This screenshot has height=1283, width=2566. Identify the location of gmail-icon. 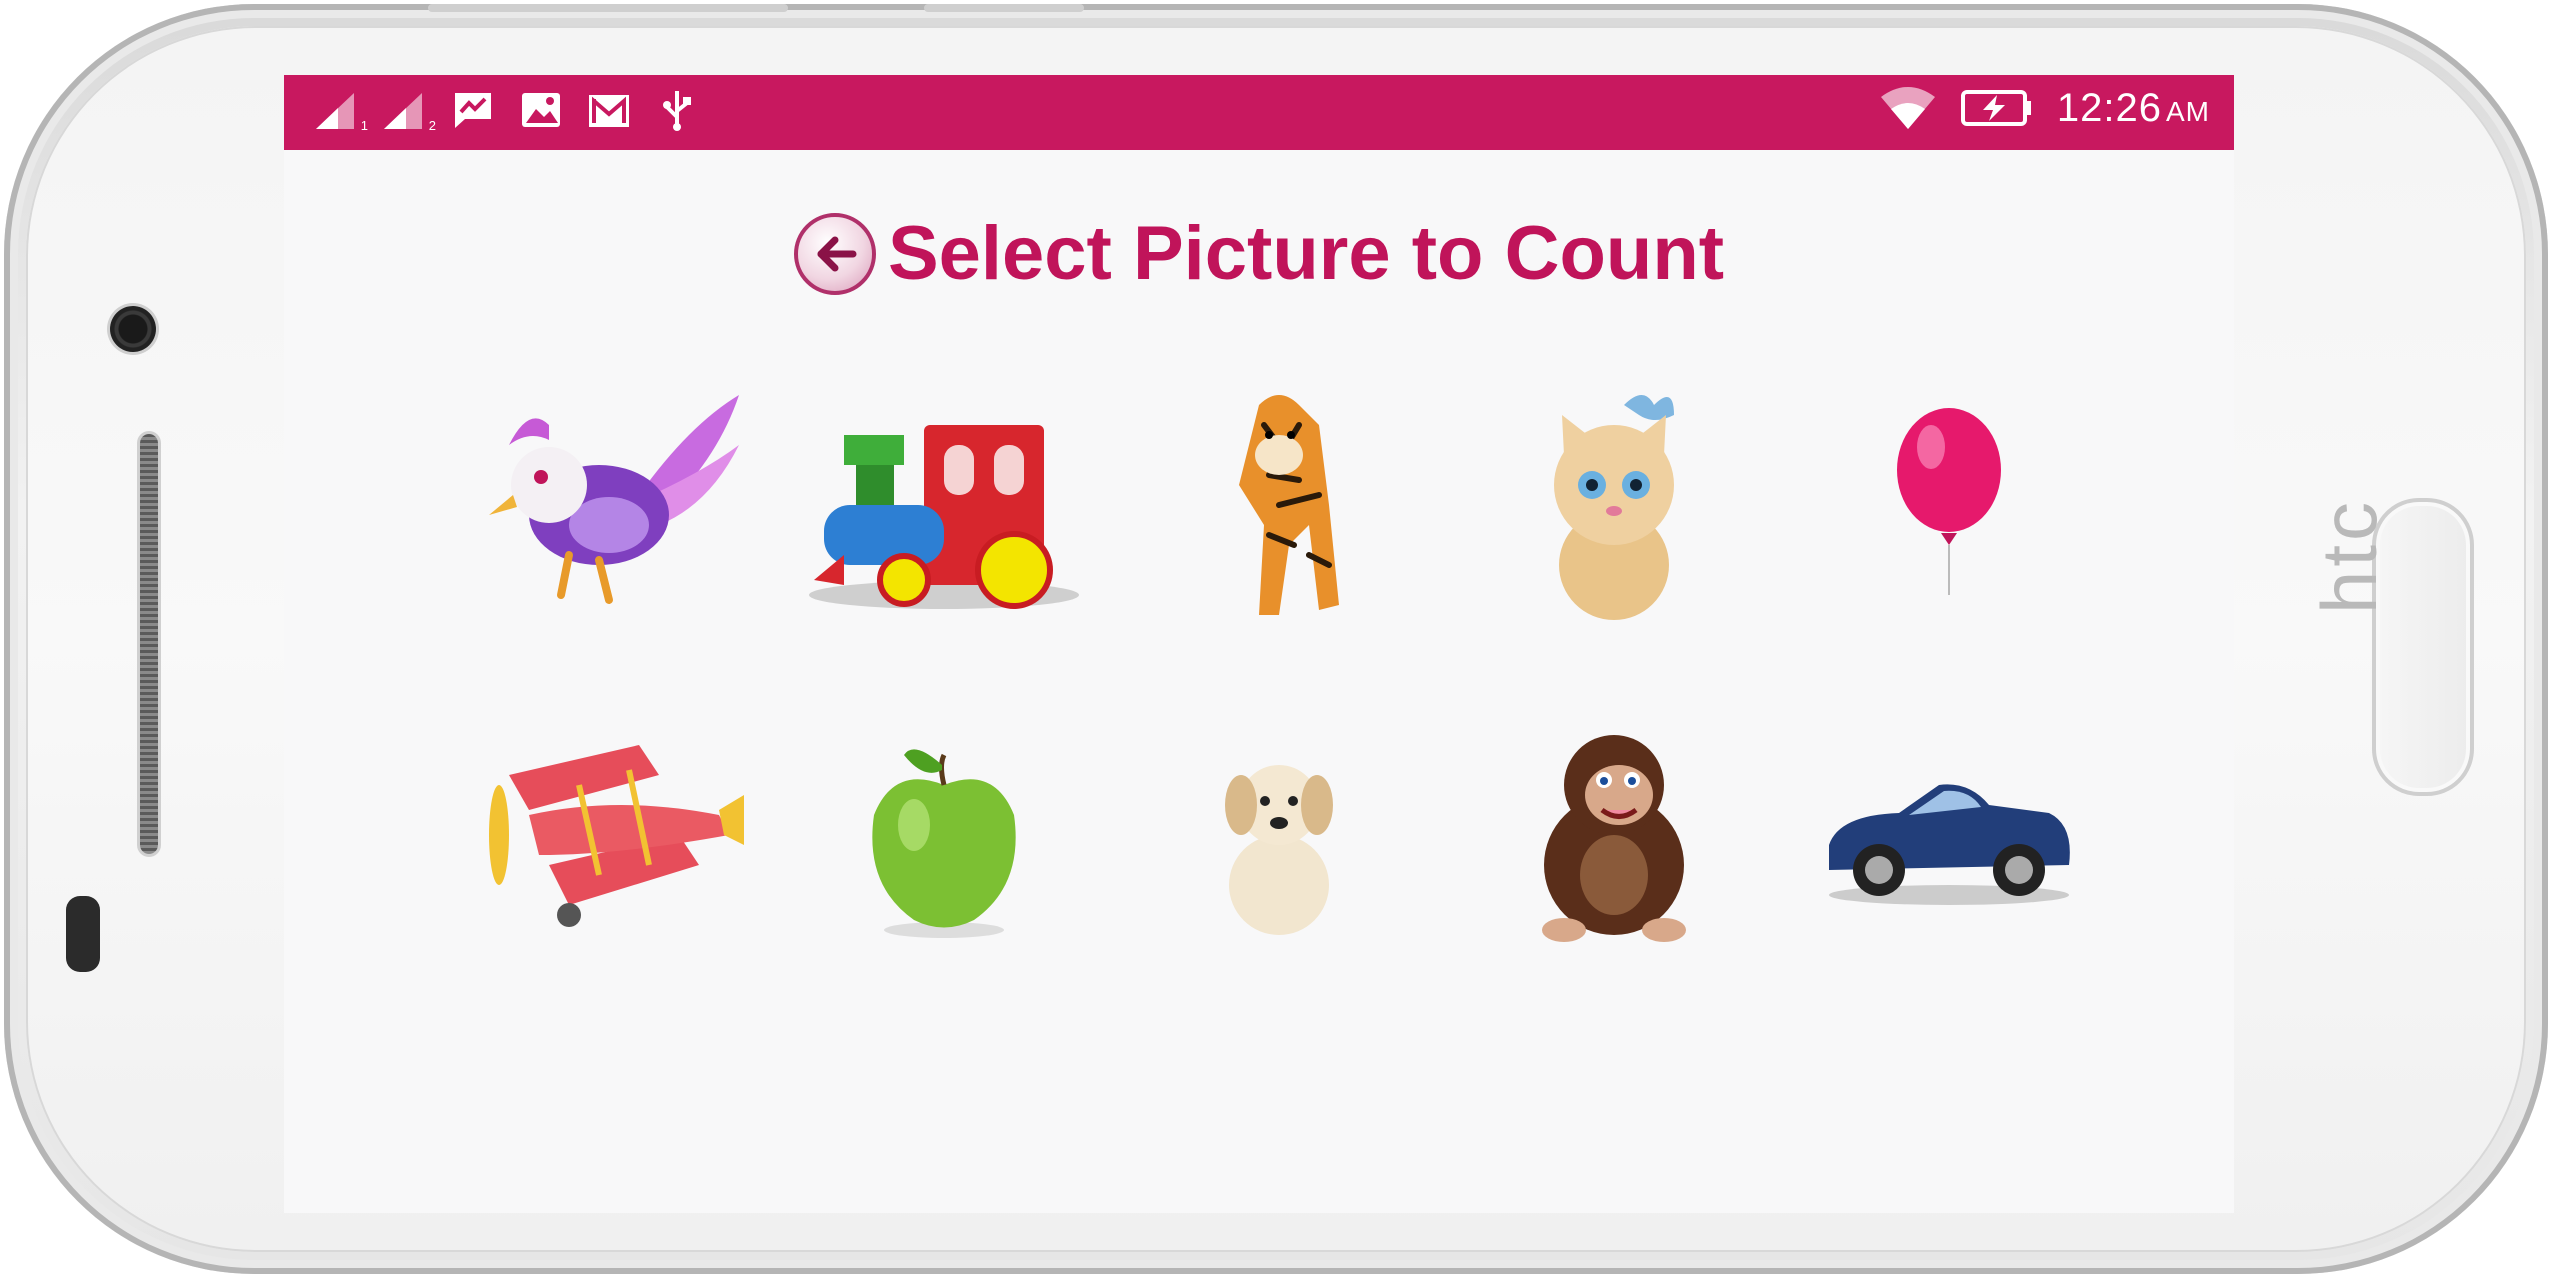
(609, 110).